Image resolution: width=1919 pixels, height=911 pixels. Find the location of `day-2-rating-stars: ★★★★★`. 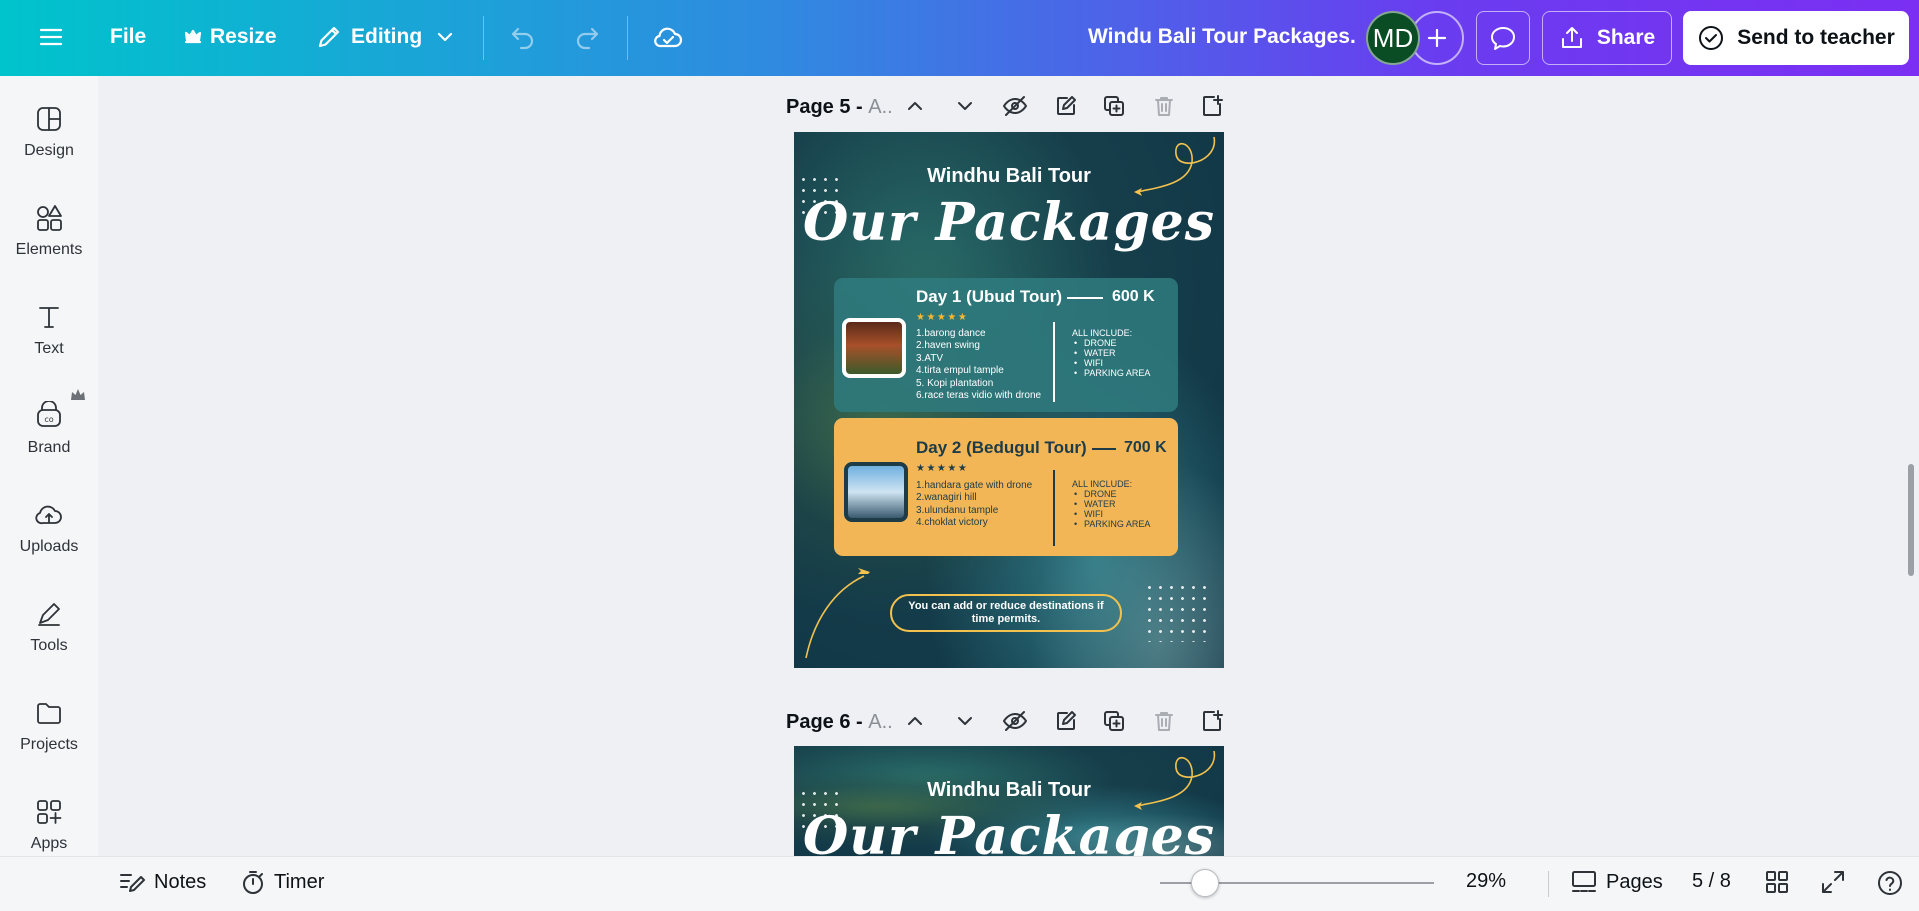

day-2-rating-stars: ★★★★★ is located at coordinates (942, 468).